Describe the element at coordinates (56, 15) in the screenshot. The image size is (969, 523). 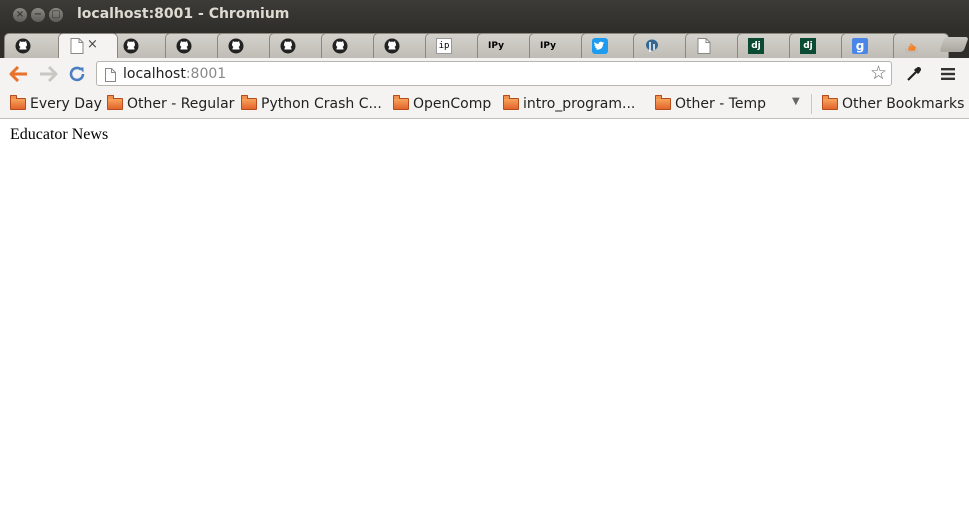
I see `window-maximize-button: □` at that location.